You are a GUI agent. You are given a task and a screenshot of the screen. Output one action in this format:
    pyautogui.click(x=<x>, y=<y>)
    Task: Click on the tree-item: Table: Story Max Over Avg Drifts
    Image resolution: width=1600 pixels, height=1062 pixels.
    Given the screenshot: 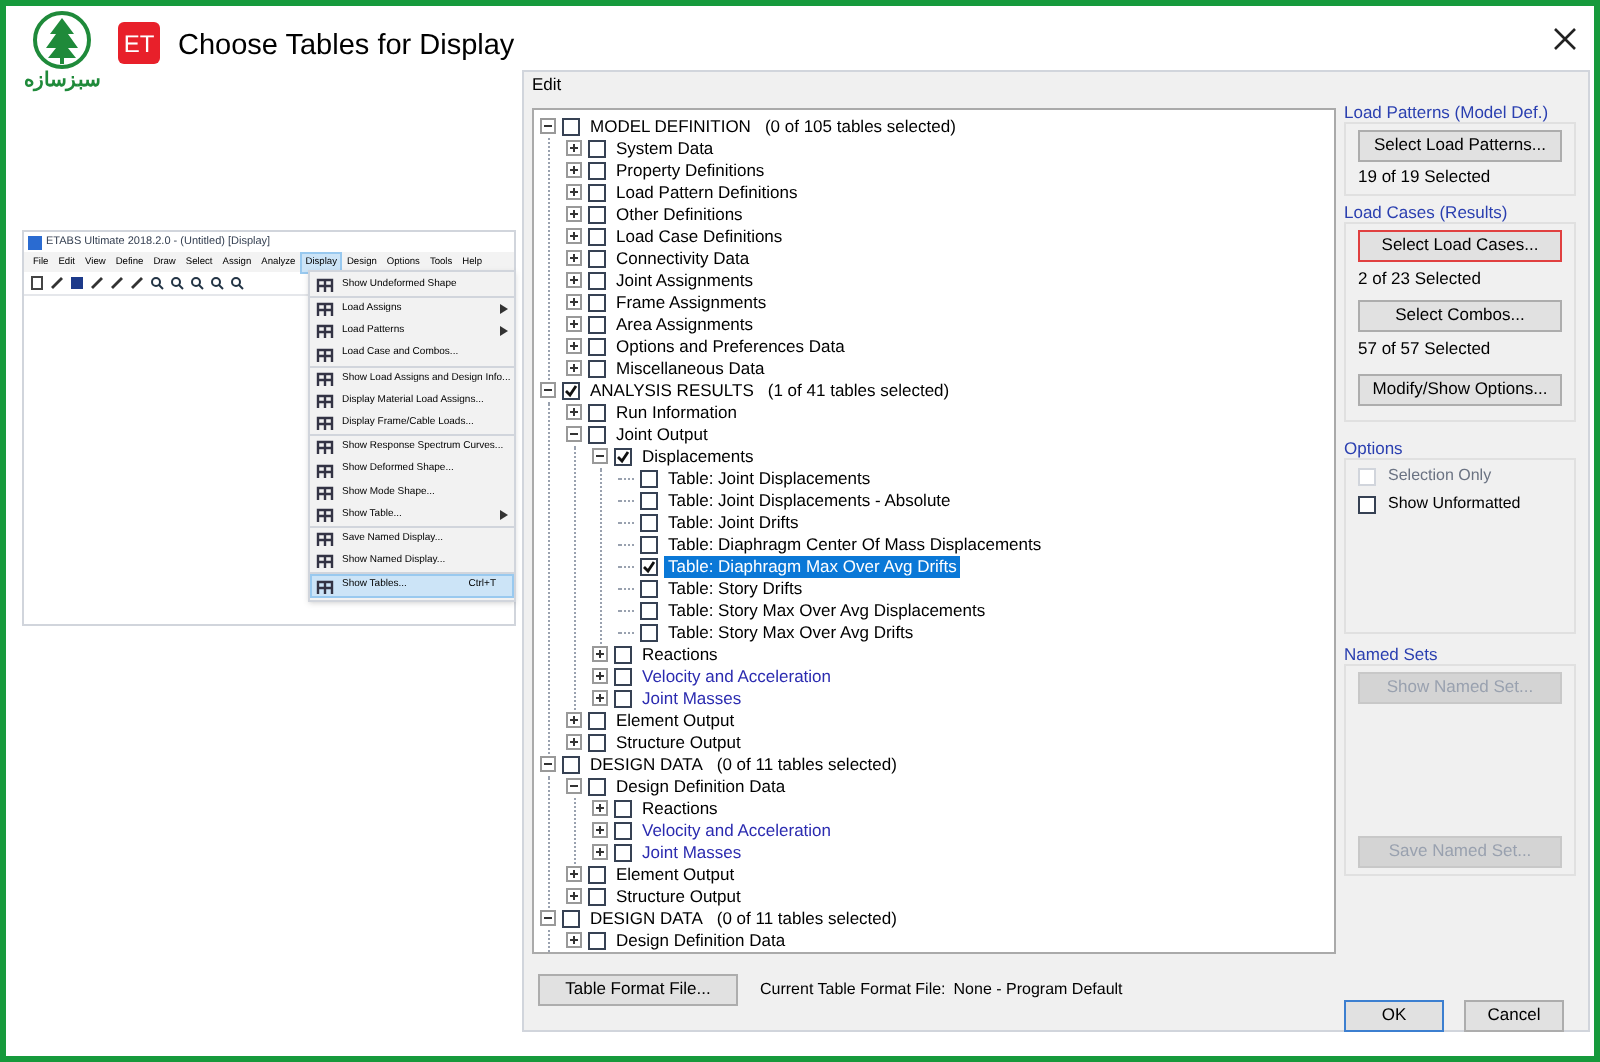 What is the action you would take?
    pyautogui.click(x=791, y=632)
    